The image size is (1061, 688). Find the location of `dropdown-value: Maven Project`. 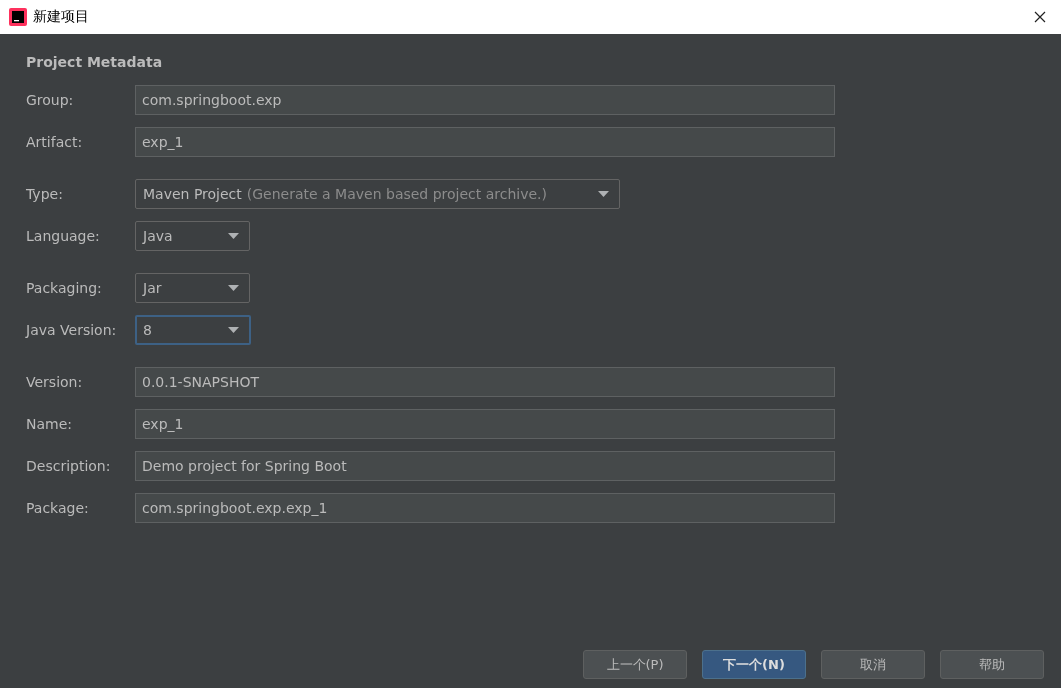

dropdown-value: Maven Project is located at coordinates (192, 194).